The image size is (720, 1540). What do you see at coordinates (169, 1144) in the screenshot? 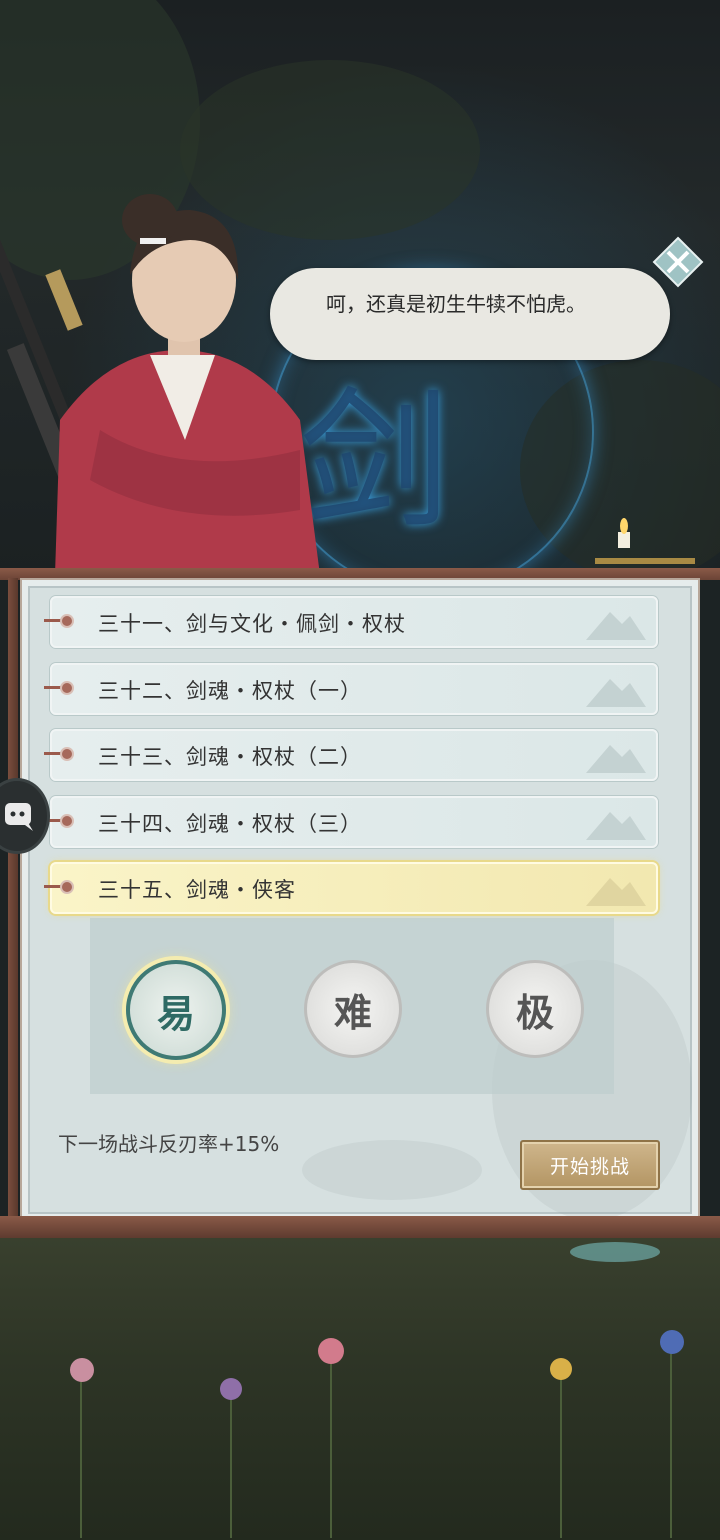
I see `buff-text: 下一场战斗反刃率+15%` at bounding box center [169, 1144].